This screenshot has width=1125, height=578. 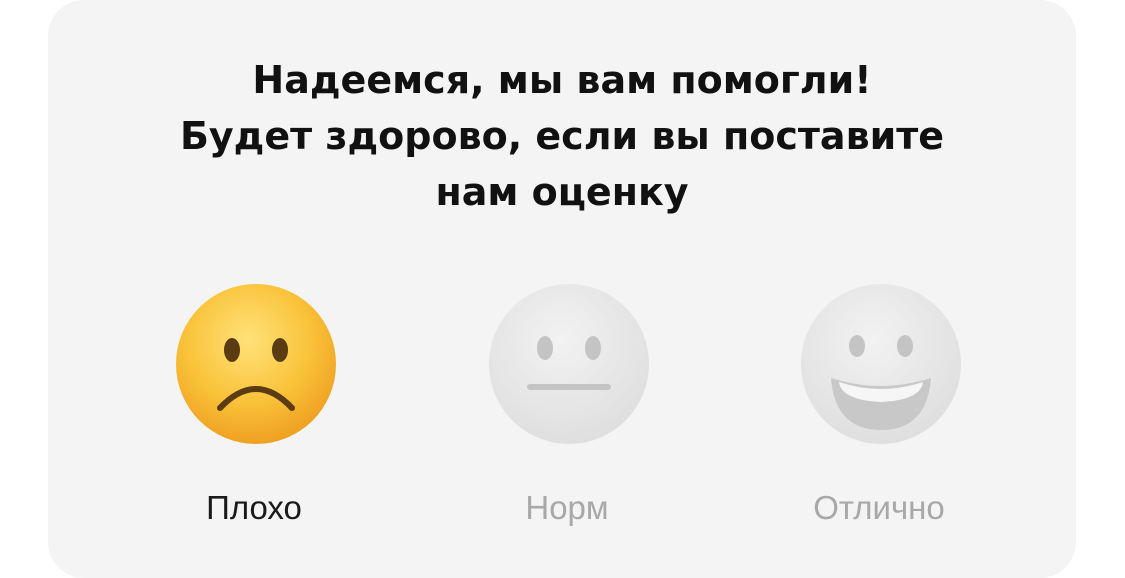 What do you see at coordinates (567, 507) in the screenshot?
I see `rating-label-norm: Норм` at bounding box center [567, 507].